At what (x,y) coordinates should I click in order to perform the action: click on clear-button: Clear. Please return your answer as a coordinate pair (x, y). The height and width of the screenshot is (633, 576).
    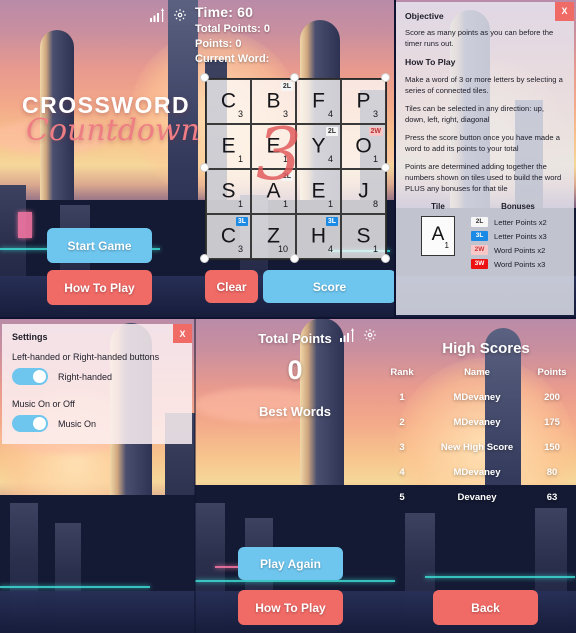
    Looking at the image, I should click on (231, 286).